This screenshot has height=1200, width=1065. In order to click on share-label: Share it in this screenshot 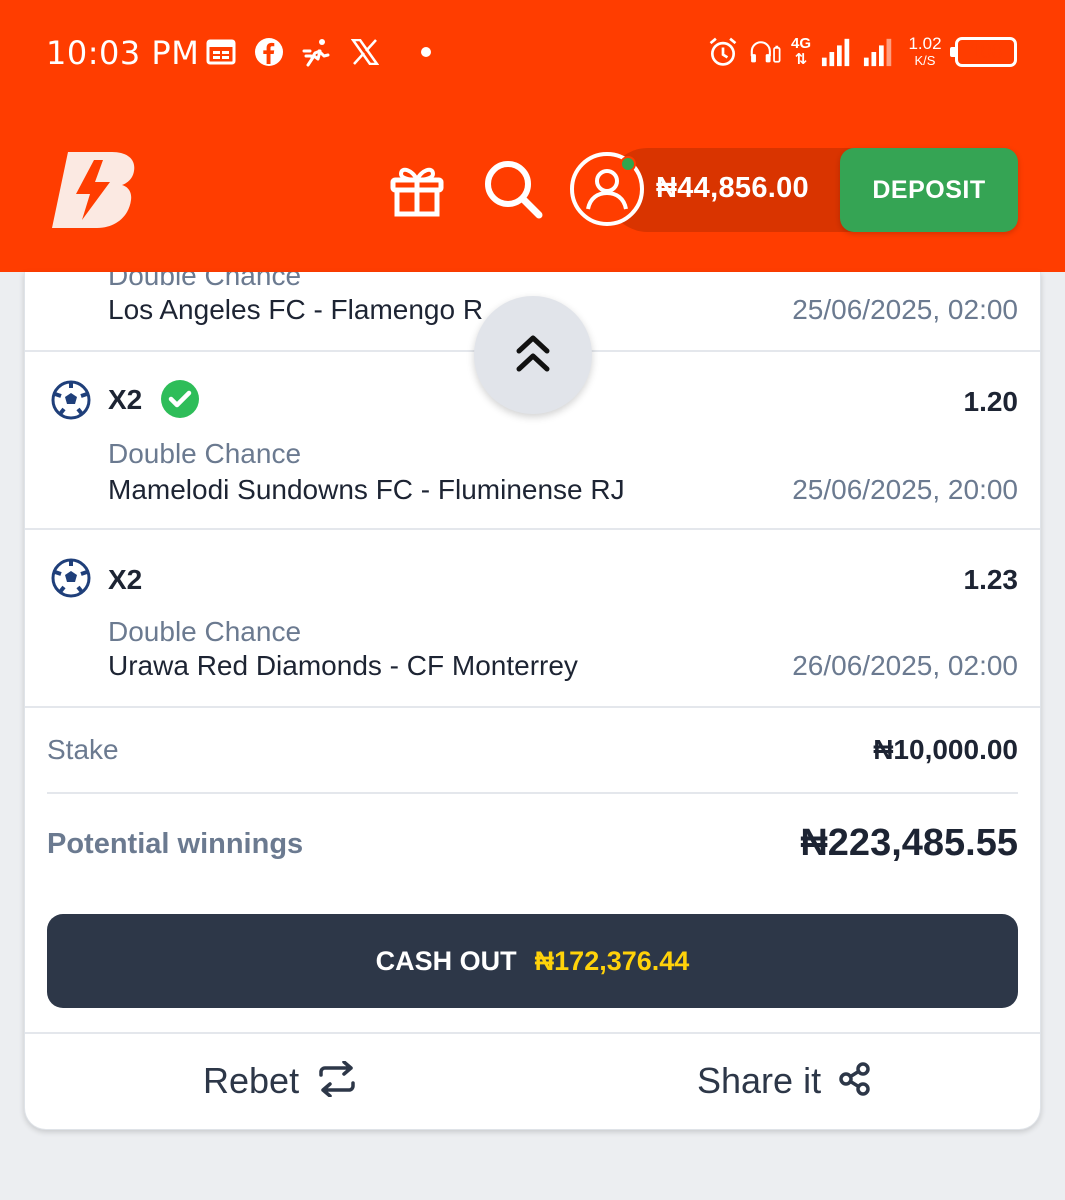, I will do `click(759, 1080)`.